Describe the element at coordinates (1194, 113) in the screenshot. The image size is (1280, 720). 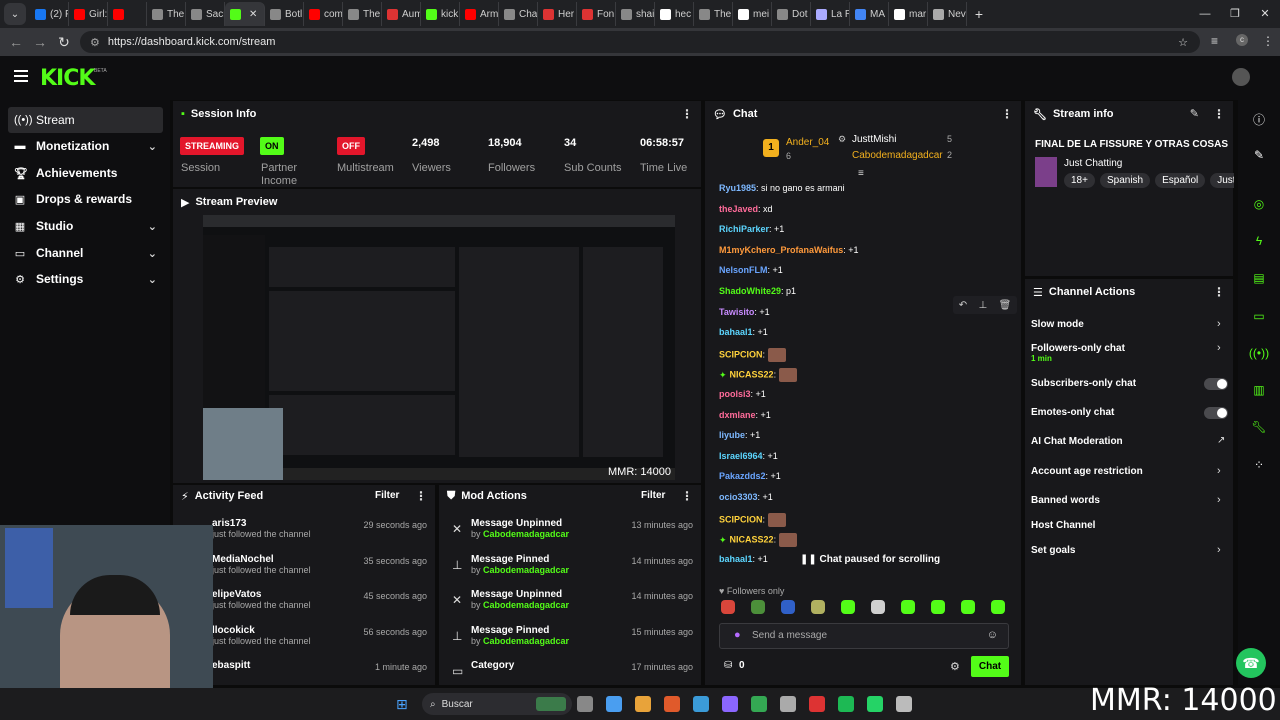
I see `edit-icon: ✎` at that location.